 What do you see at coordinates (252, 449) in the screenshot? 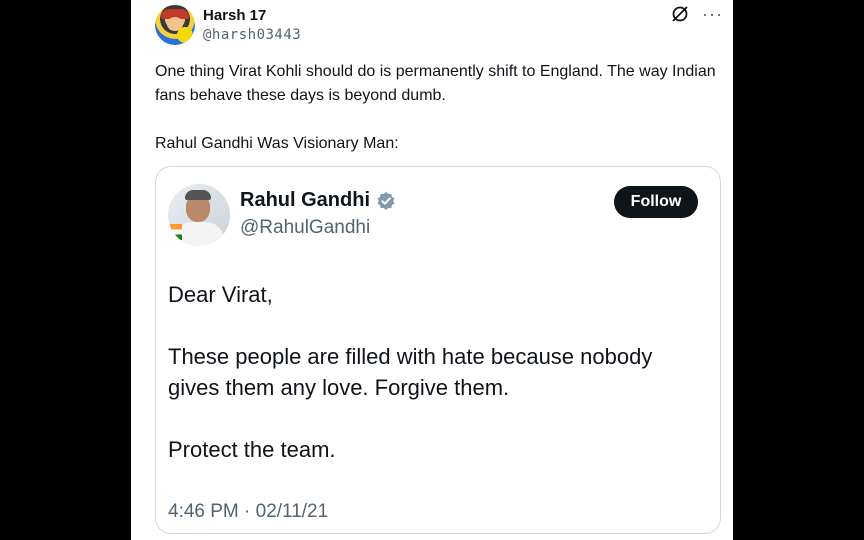
I see `quoted-paragraph: Protect the team.` at bounding box center [252, 449].